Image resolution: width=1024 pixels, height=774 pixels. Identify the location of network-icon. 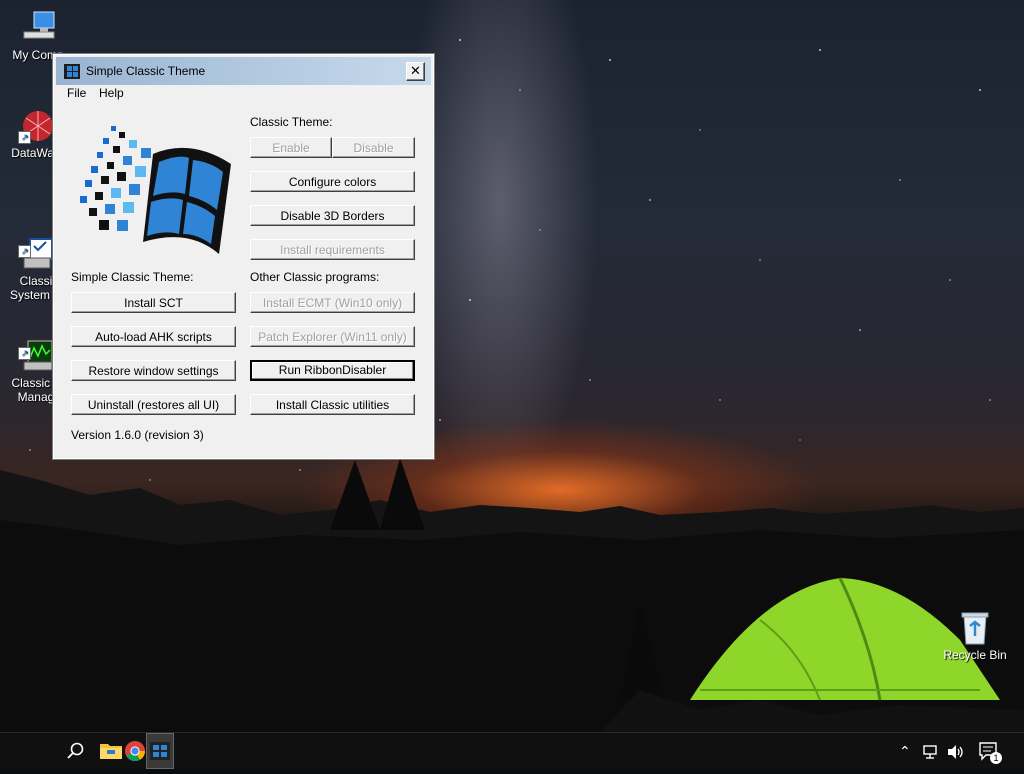
(930, 752).